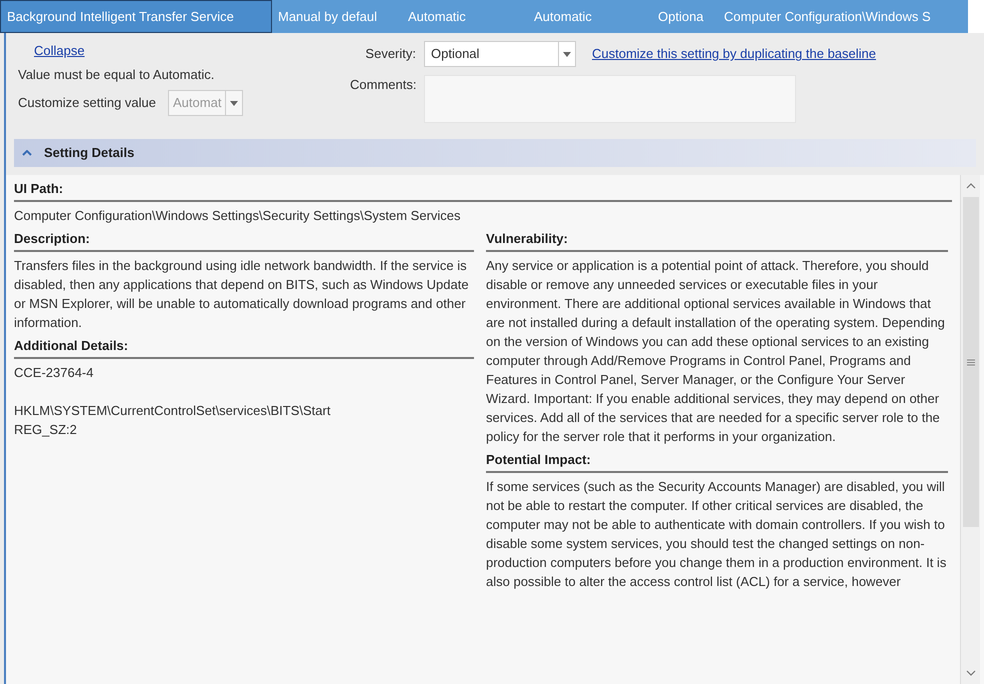  Describe the element at coordinates (238, 216) in the screenshot. I see `ui-path-text: Computer Configuration\Windows Settings\Security Settings\System Services` at that location.